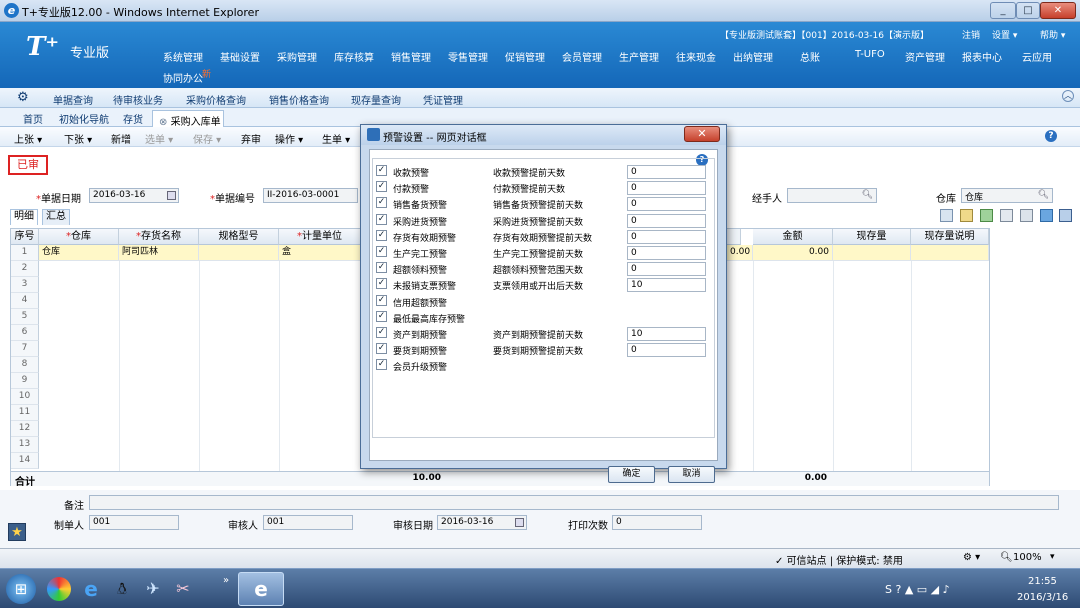 This screenshot has width=1080, height=608. I want to click on doc-date-field: 2016-03-16, so click(134, 195).